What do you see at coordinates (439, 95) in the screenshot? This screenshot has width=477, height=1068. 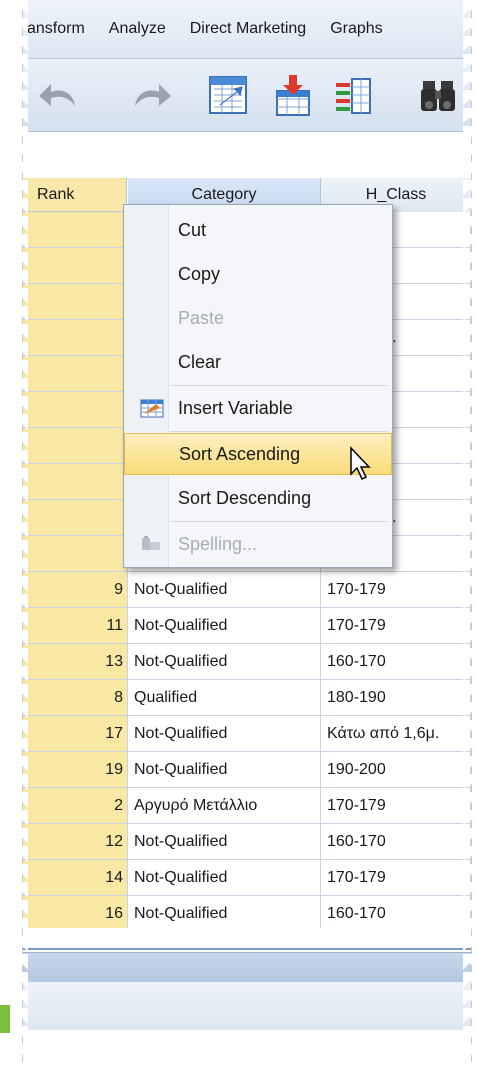 I see `find-icon` at bounding box center [439, 95].